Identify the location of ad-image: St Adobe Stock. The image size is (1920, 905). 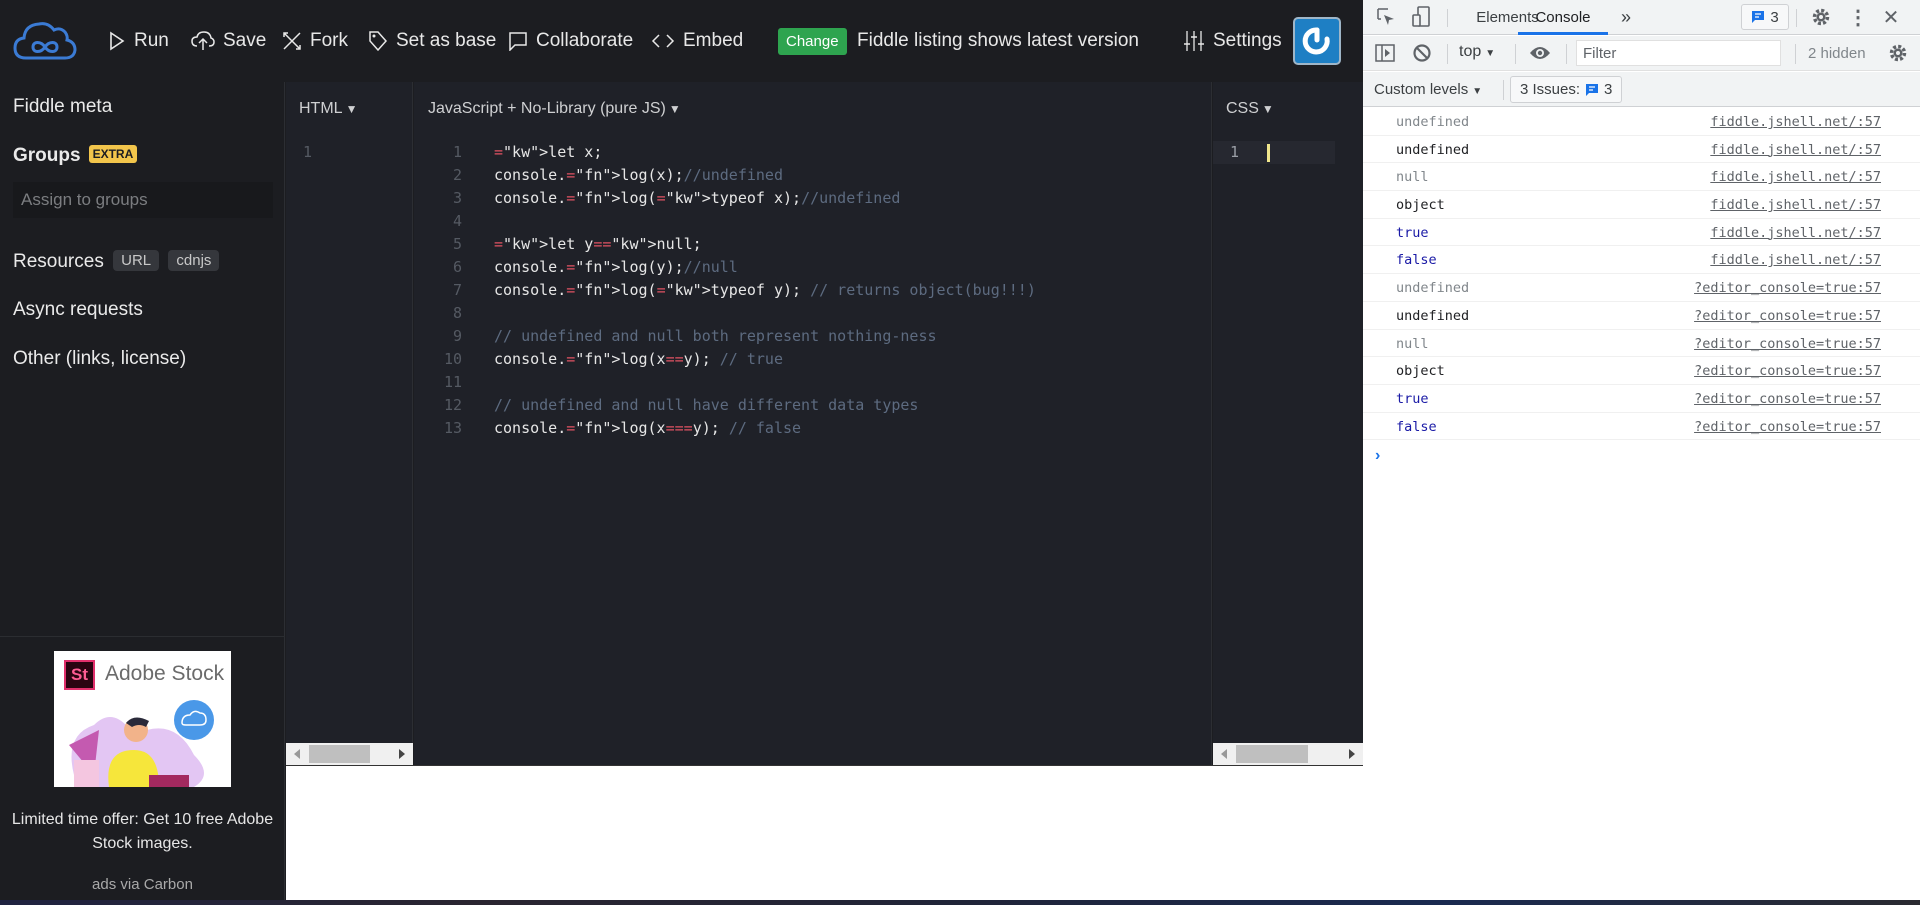
(142, 719).